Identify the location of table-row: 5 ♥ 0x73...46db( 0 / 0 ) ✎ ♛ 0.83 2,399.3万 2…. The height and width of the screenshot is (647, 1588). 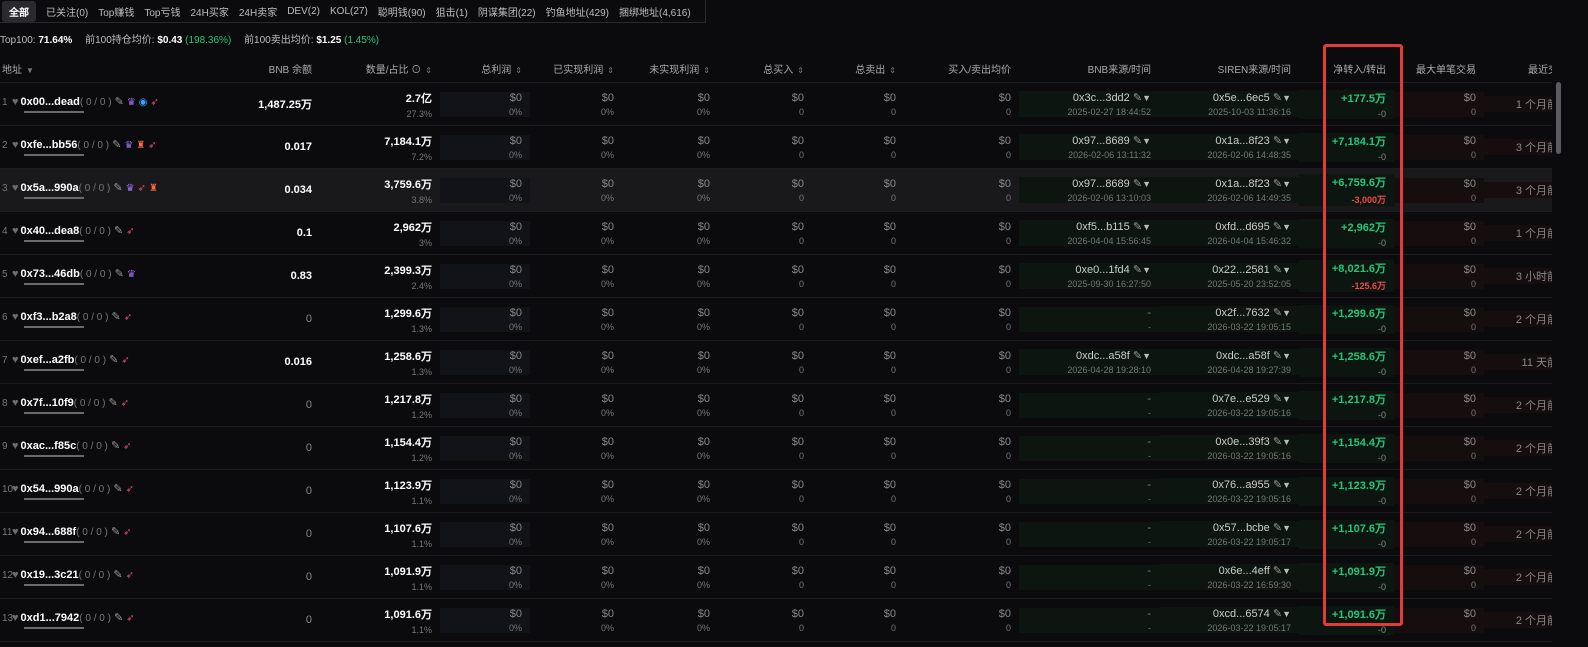
(784, 276).